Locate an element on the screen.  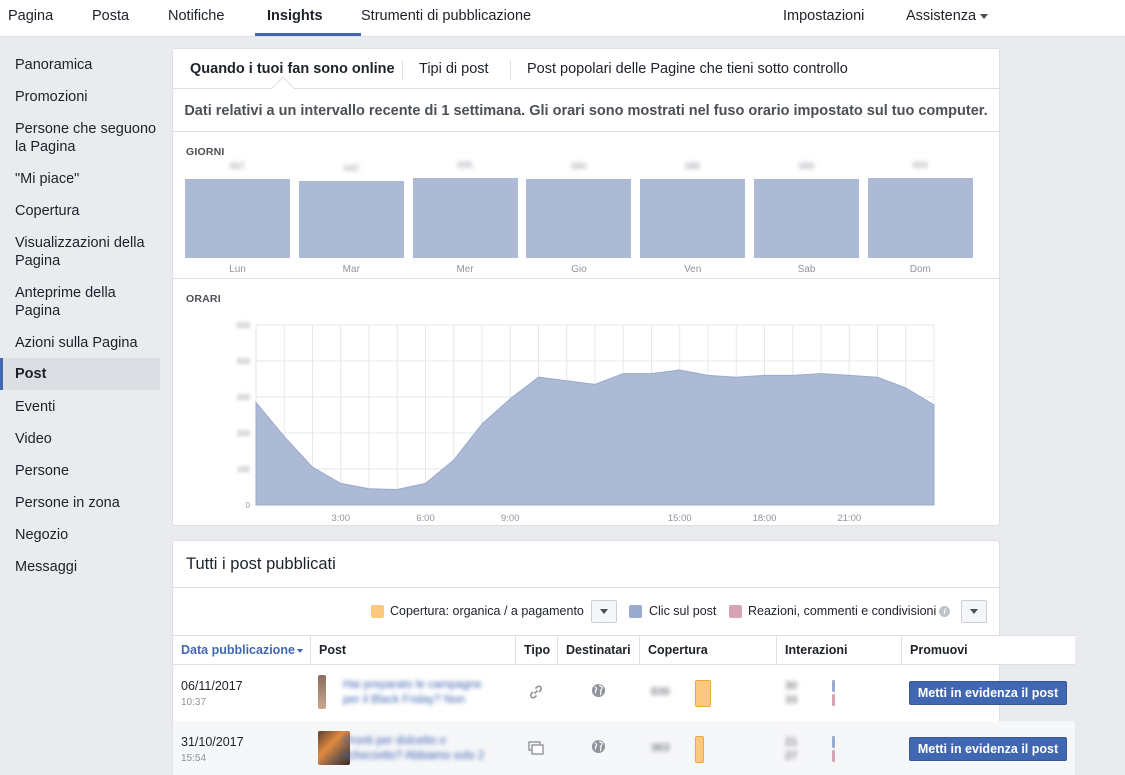
day-label: Ven is located at coordinates (693, 269).